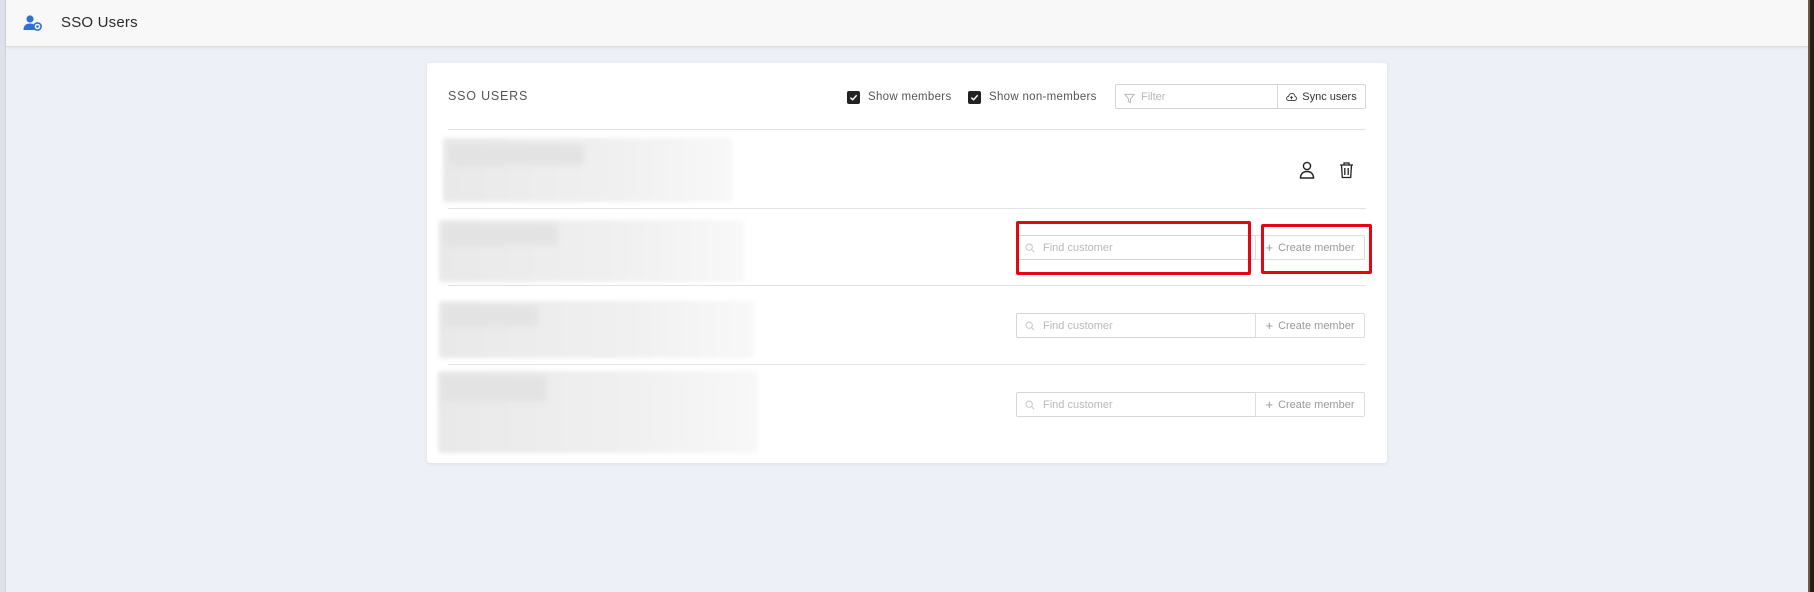 This screenshot has height=592, width=1814. What do you see at coordinates (1129, 97) in the screenshot?
I see `filter-icon` at bounding box center [1129, 97].